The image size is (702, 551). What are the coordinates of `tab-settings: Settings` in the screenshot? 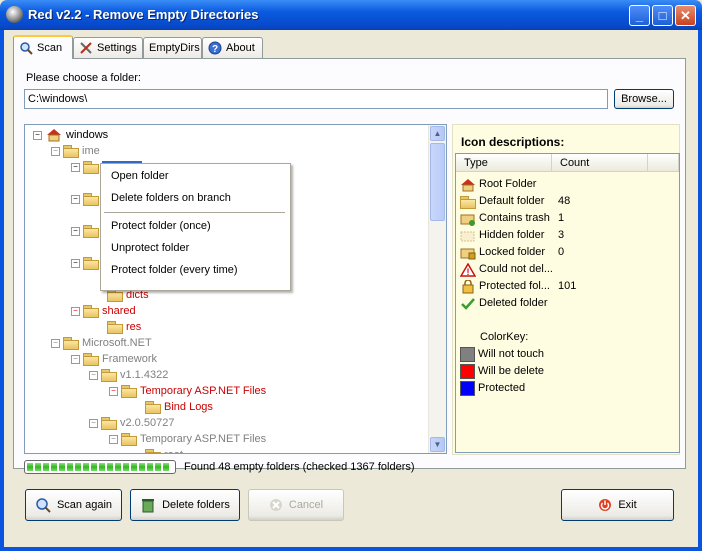 It's located at (108, 47).